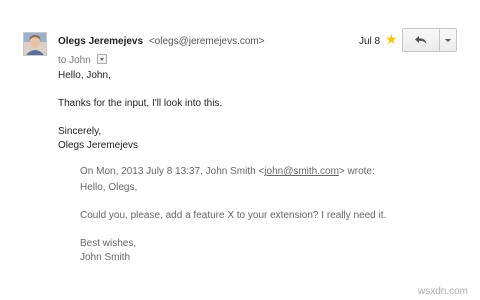  I want to click on quoted-sender-email-link: john@smith.com, so click(301, 171).